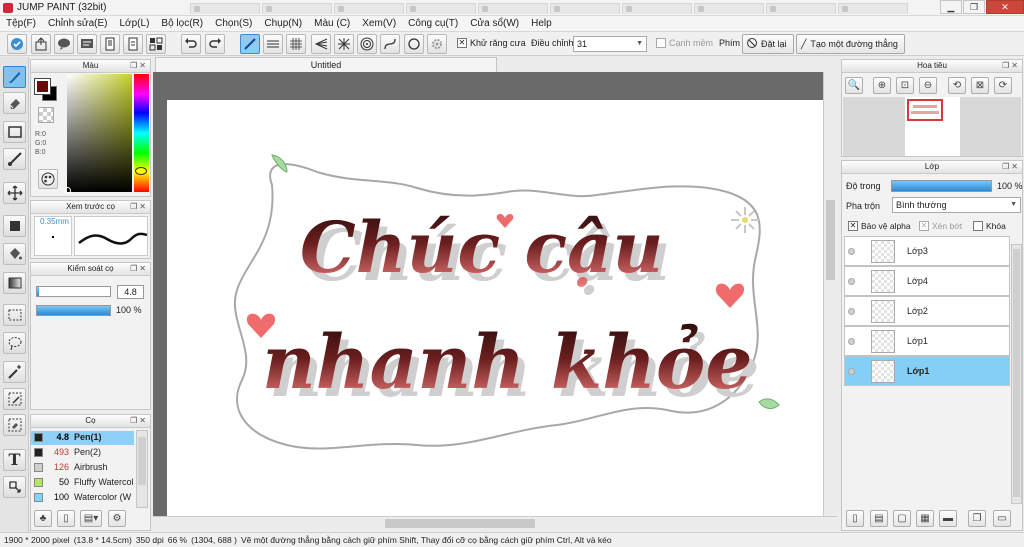 The image size is (1024, 547). Describe the element at coordinates (925, 110) in the screenshot. I see `navigator-view-rect` at that location.